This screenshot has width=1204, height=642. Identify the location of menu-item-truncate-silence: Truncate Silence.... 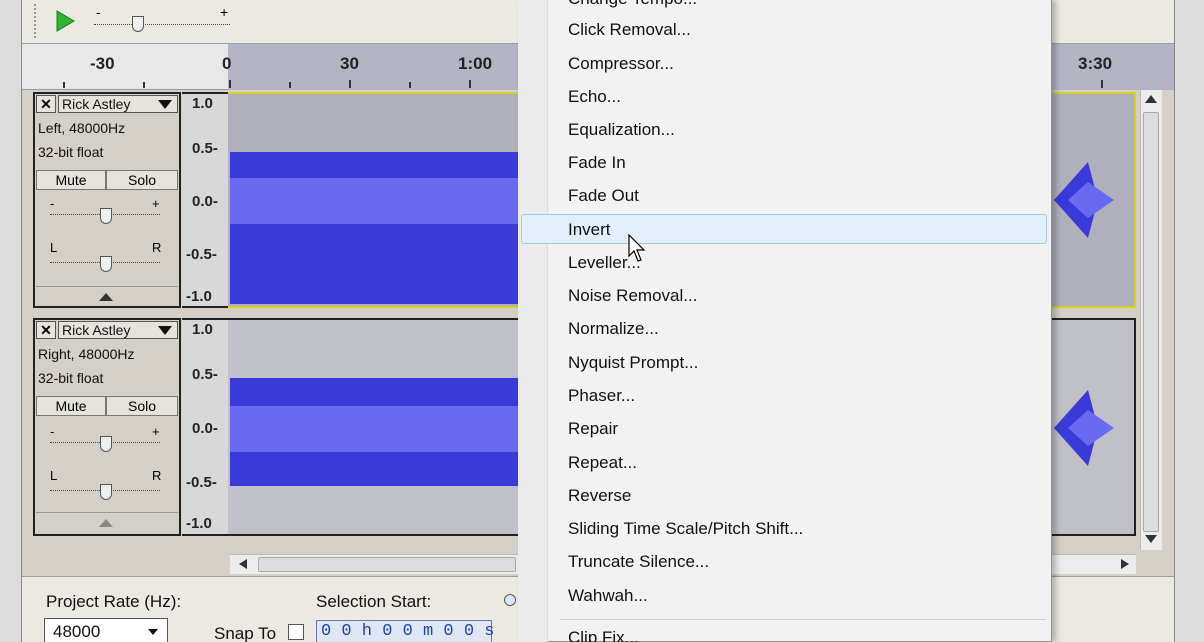
(638, 562).